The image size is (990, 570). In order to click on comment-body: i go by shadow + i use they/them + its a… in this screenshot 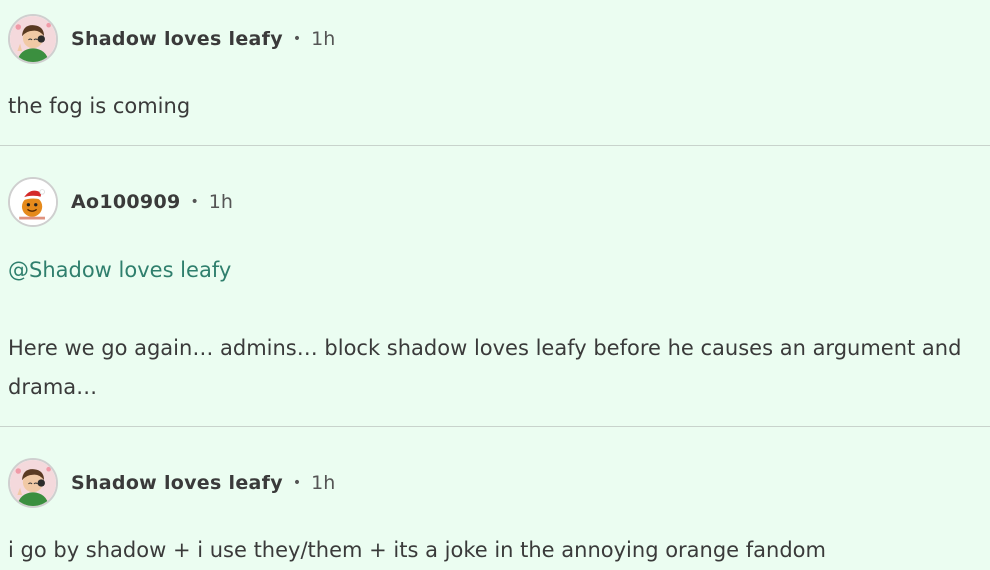, I will do `click(417, 550)`.